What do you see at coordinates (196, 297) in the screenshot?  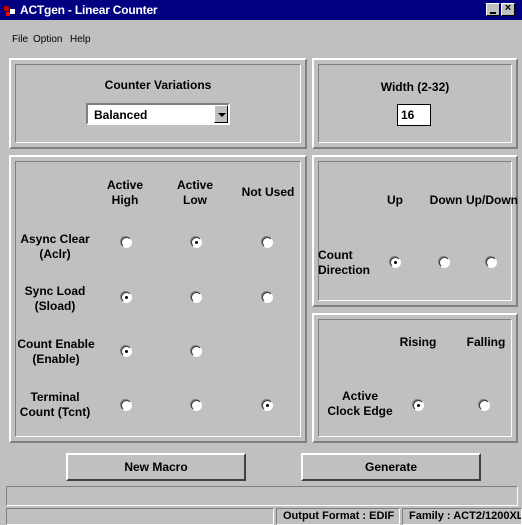 I see `sync-load-active-low-radio` at bounding box center [196, 297].